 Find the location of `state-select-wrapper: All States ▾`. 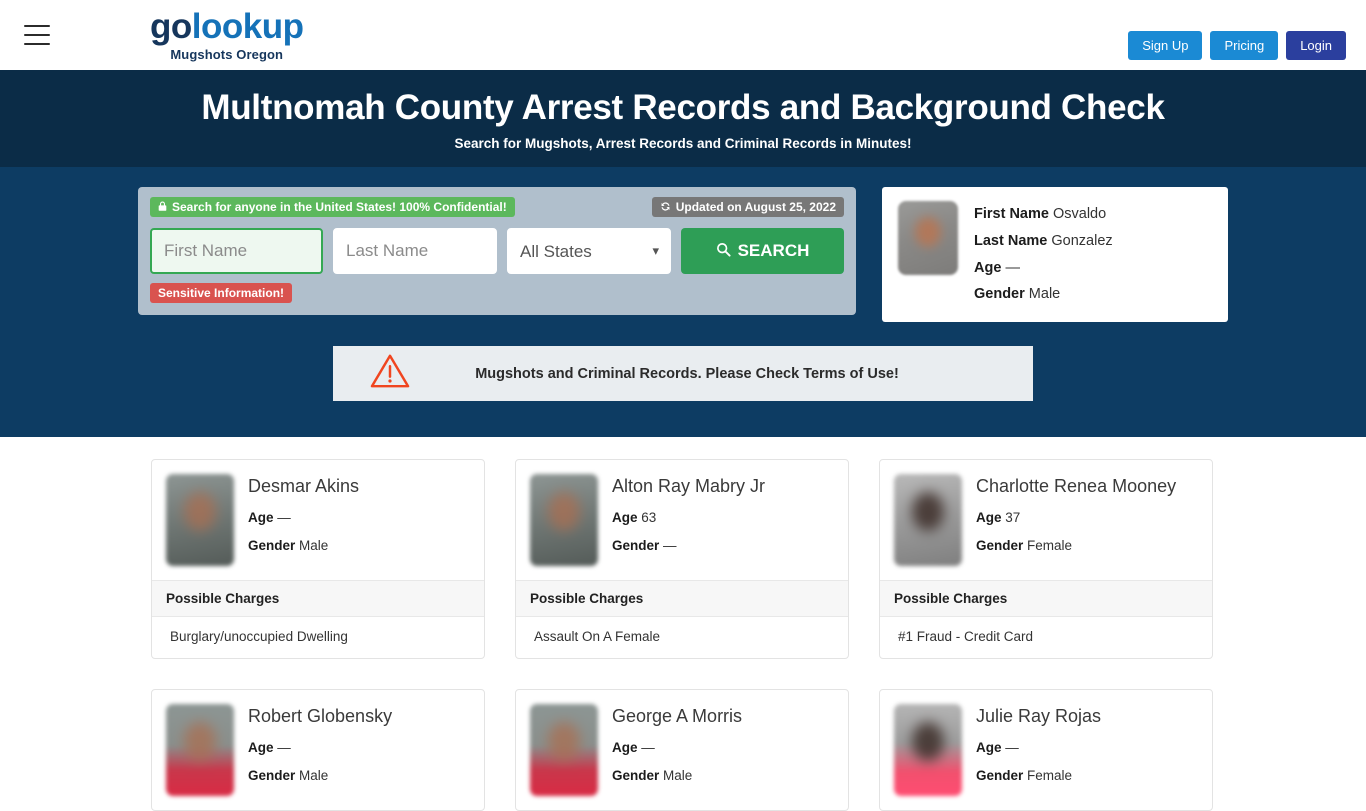

state-select-wrapper: All States ▾ is located at coordinates (589, 251).